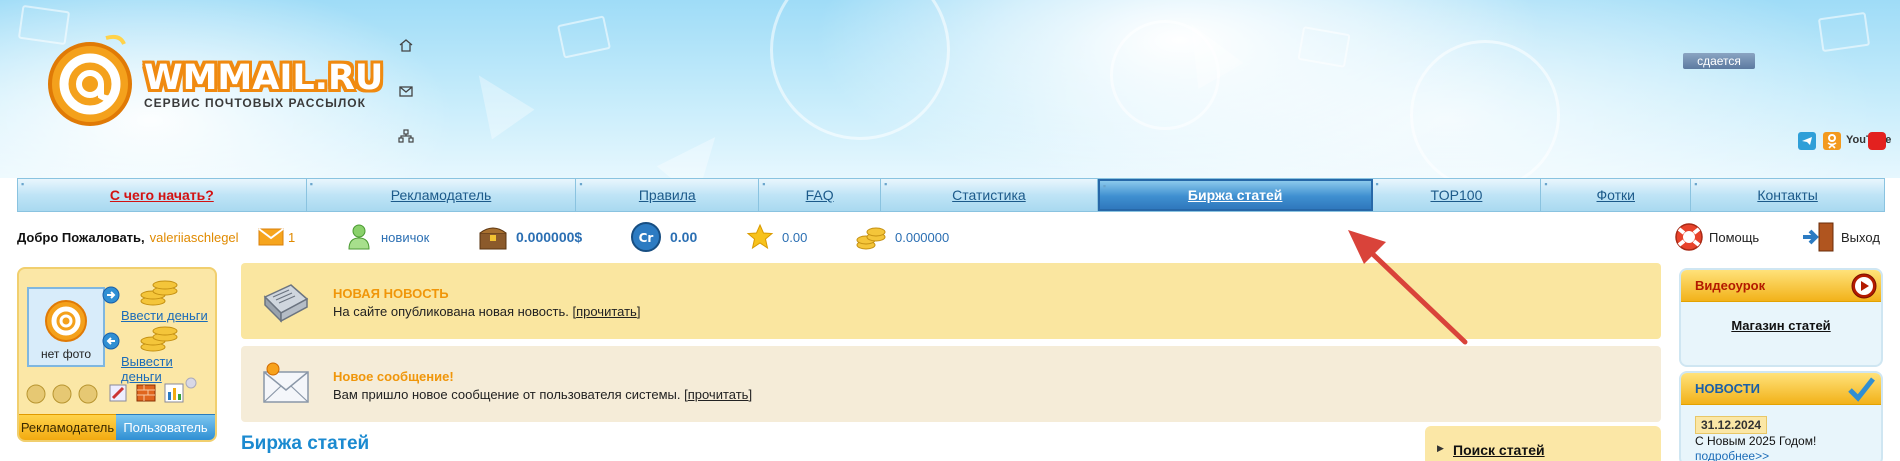 This screenshot has width=1900, height=461. What do you see at coordinates (66, 321) in the screenshot?
I see `no-photo-placeholder-icon` at bounding box center [66, 321].